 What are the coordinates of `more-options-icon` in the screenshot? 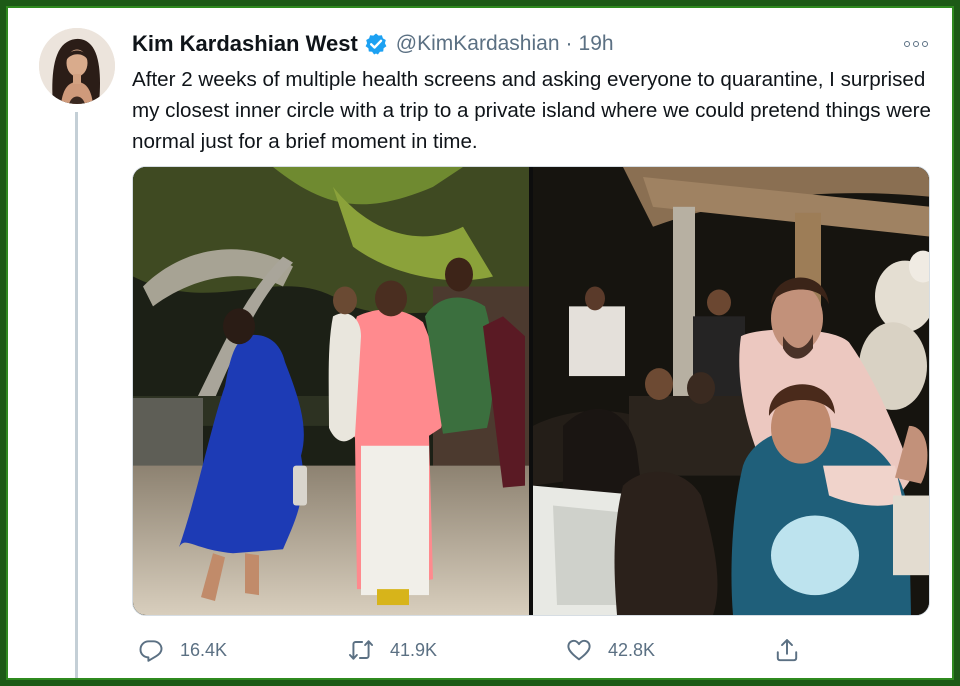 It's located at (916, 44).